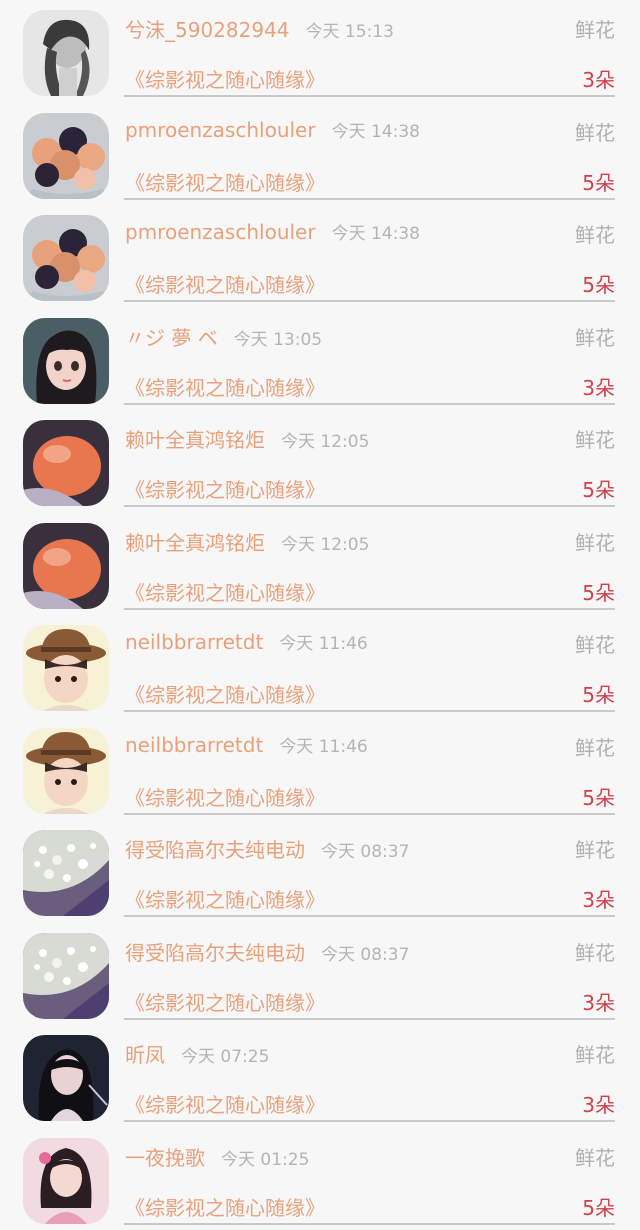  What do you see at coordinates (323, 644) in the screenshot?
I see `timestamp: 今天 11:46` at bounding box center [323, 644].